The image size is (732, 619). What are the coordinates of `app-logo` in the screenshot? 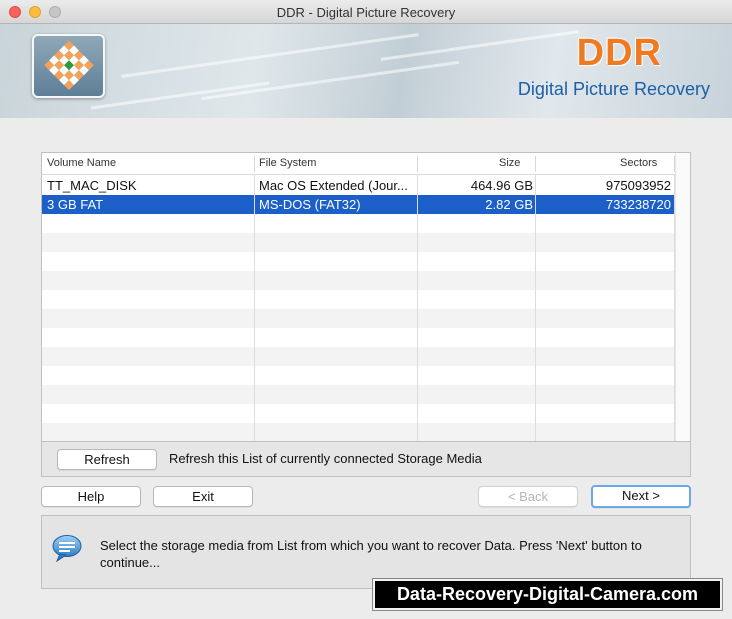 It's located at (68, 66).